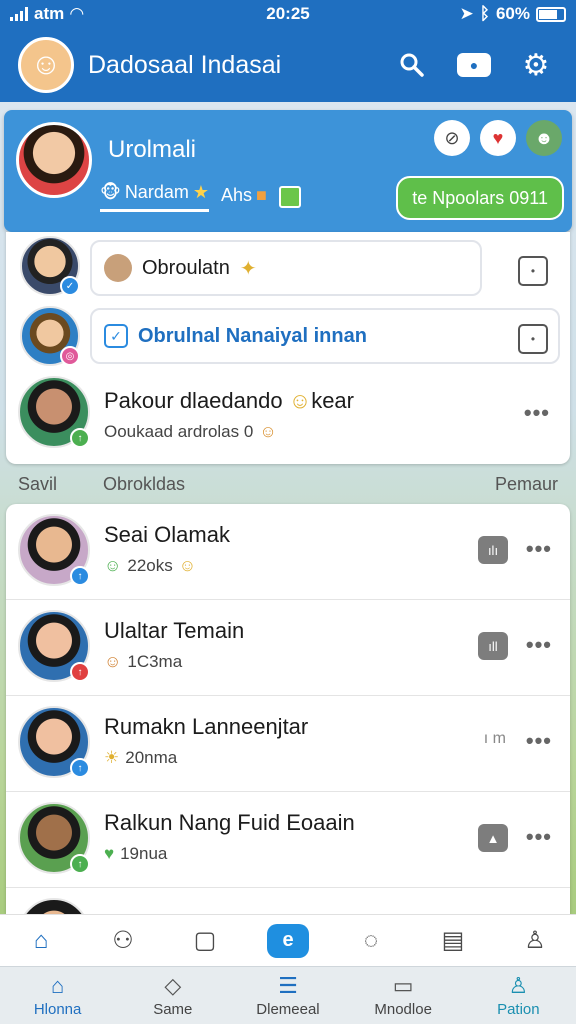 The width and height of the screenshot is (576, 1024). What do you see at coordinates (288, 552) in the screenshot?
I see `list-item: ↑ Seai Olamak ☺ 22oks ☺ ılı •••` at bounding box center [288, 552].